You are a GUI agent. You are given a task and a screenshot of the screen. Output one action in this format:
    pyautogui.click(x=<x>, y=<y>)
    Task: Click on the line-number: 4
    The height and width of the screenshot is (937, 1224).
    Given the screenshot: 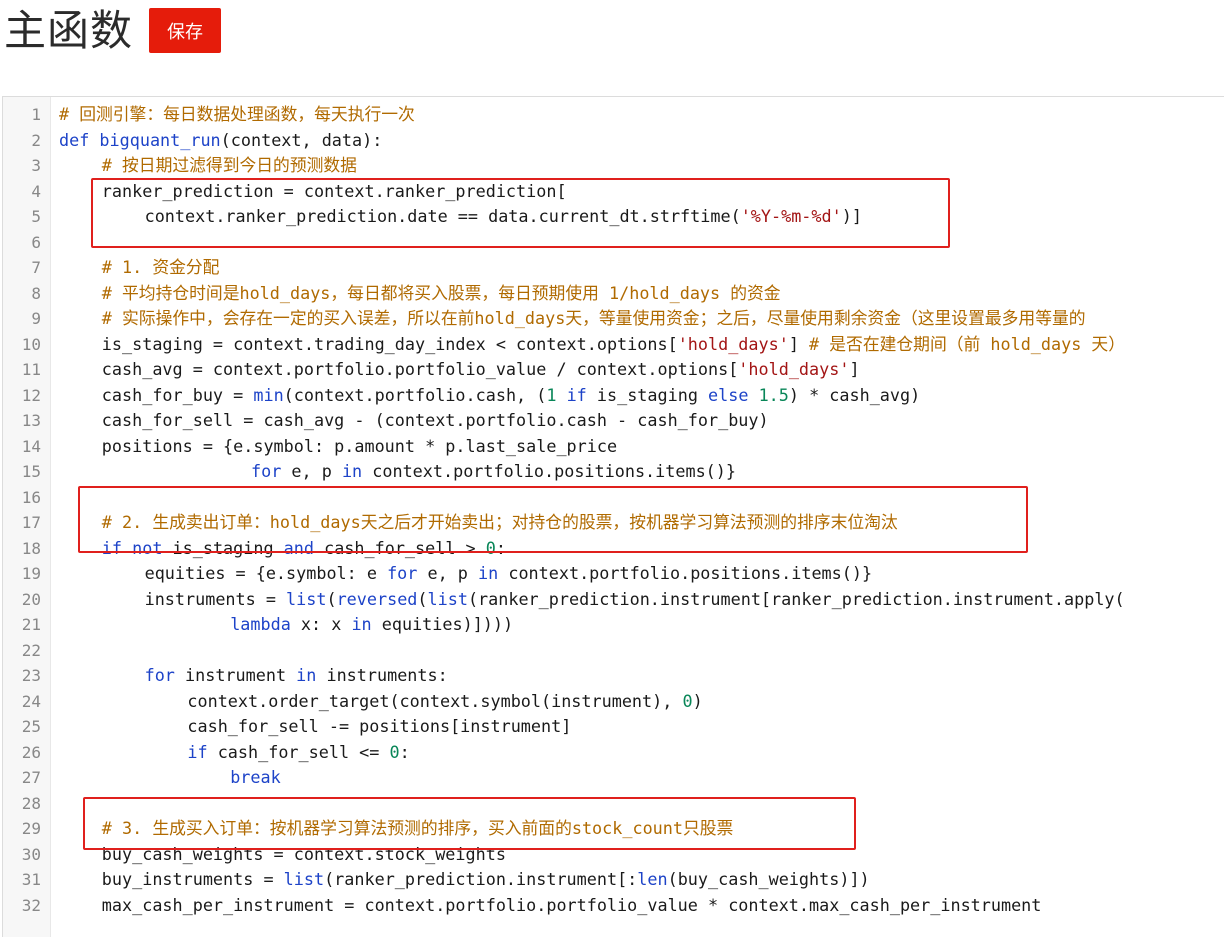 What is the action you would take?
    pyautogui.click(x=36, y=191)
    